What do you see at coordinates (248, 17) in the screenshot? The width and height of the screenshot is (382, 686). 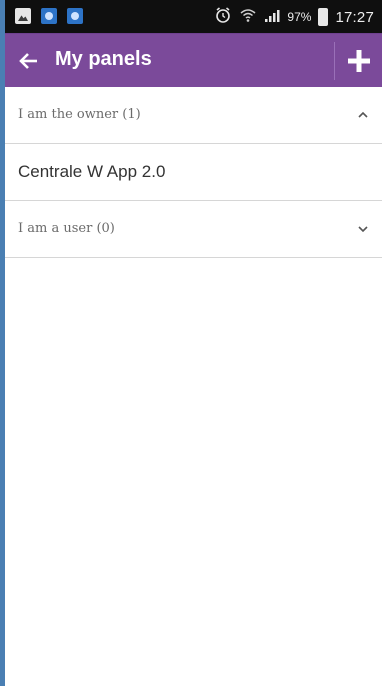 I see `wifi-icon` at bounding box center [248, 17].